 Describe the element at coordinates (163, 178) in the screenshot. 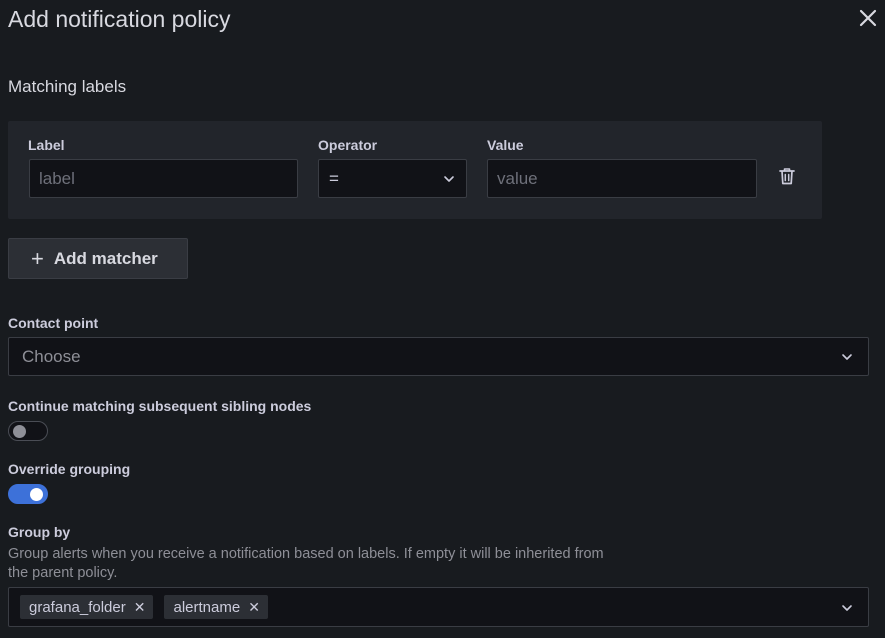

I see `label-input` at that location.